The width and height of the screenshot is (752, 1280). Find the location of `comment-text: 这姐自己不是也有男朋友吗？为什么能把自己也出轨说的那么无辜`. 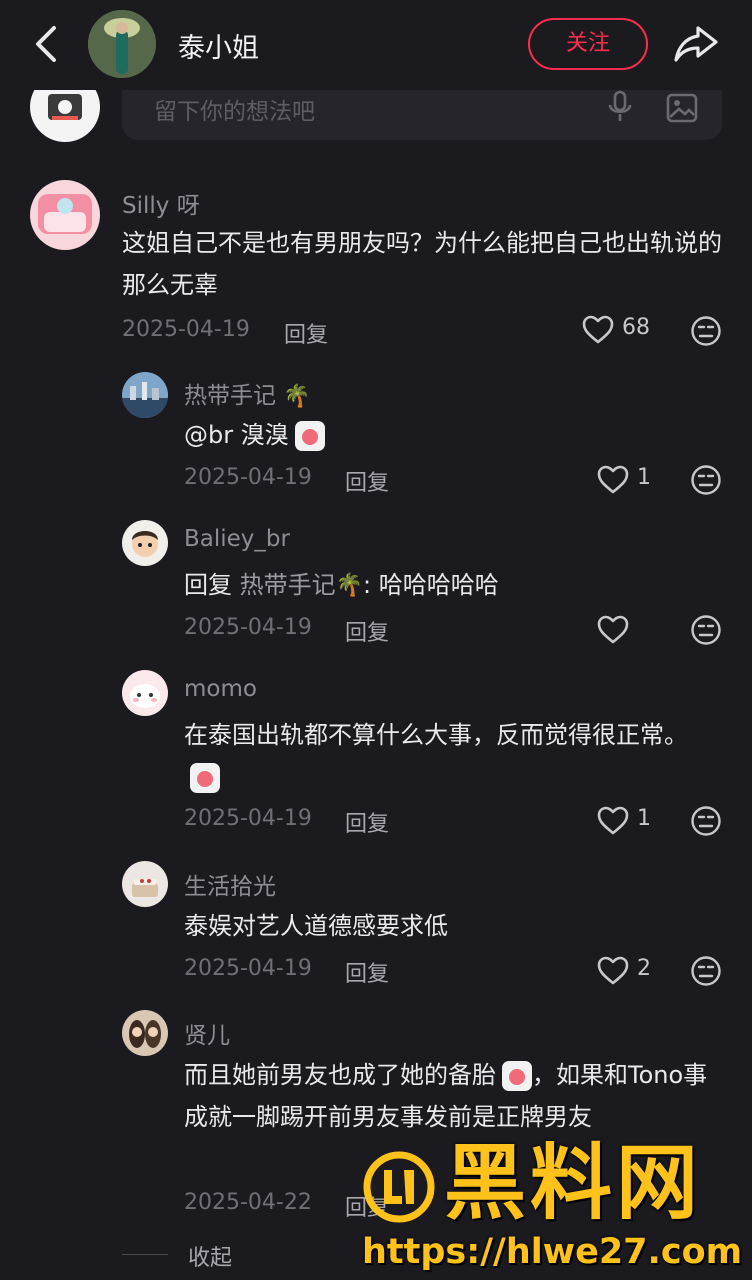

comment-text: 这姐自己不是也有男朋友吗？为什么能把自己也出轨说的那么无辜 is located at coordinates (422, 264).